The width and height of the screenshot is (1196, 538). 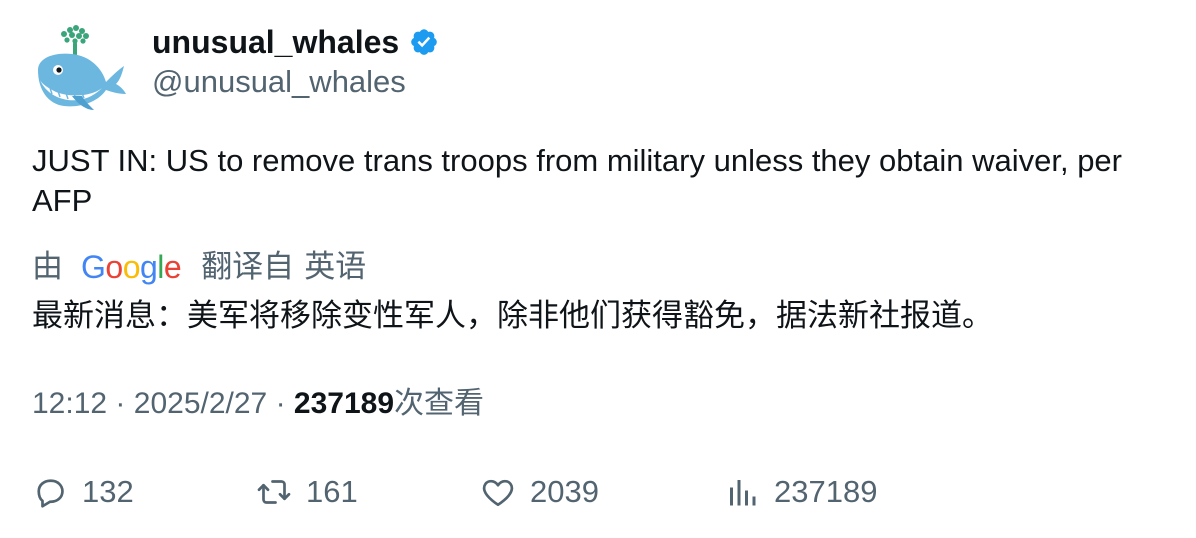 What do you see at coordinates (199, 267) in the screenshot?
I see `translation-attribution: 由 Google 翻译自 英语` at bounding box center [199, 267].